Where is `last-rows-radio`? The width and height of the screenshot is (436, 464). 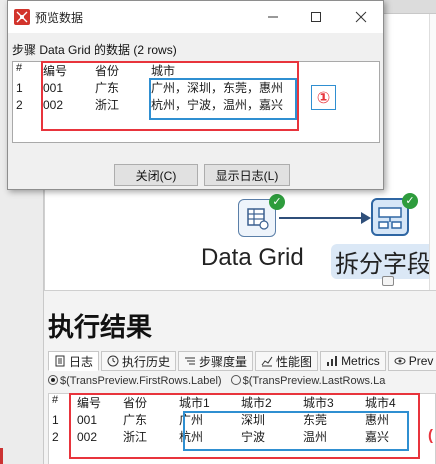 last-rows-radio is located at coordinates (235, 380).